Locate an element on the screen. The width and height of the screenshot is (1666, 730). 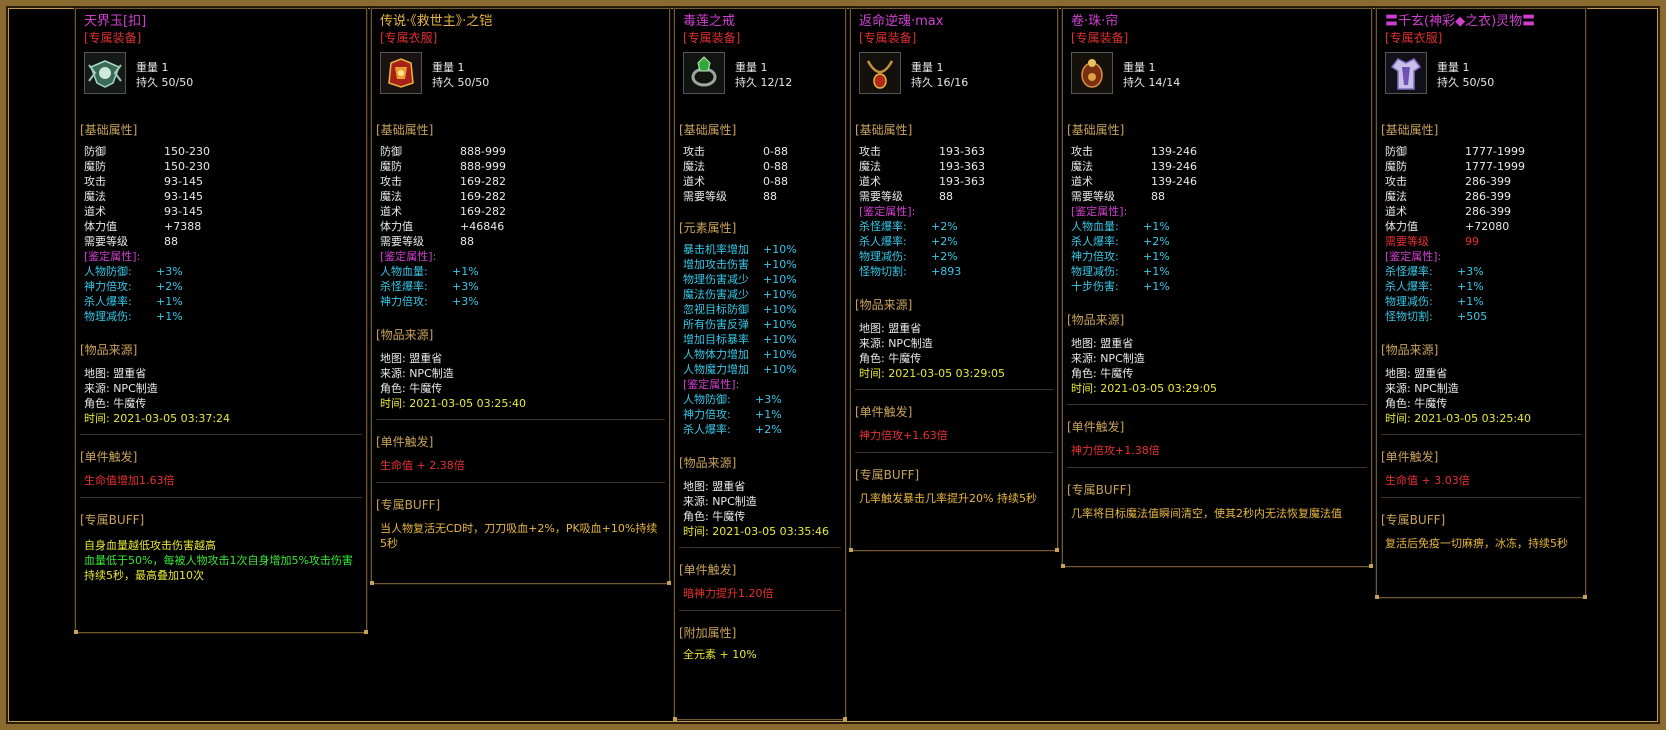
element-attr-row: 增加目标暴率 +10% is located at coordinates (740, 339).